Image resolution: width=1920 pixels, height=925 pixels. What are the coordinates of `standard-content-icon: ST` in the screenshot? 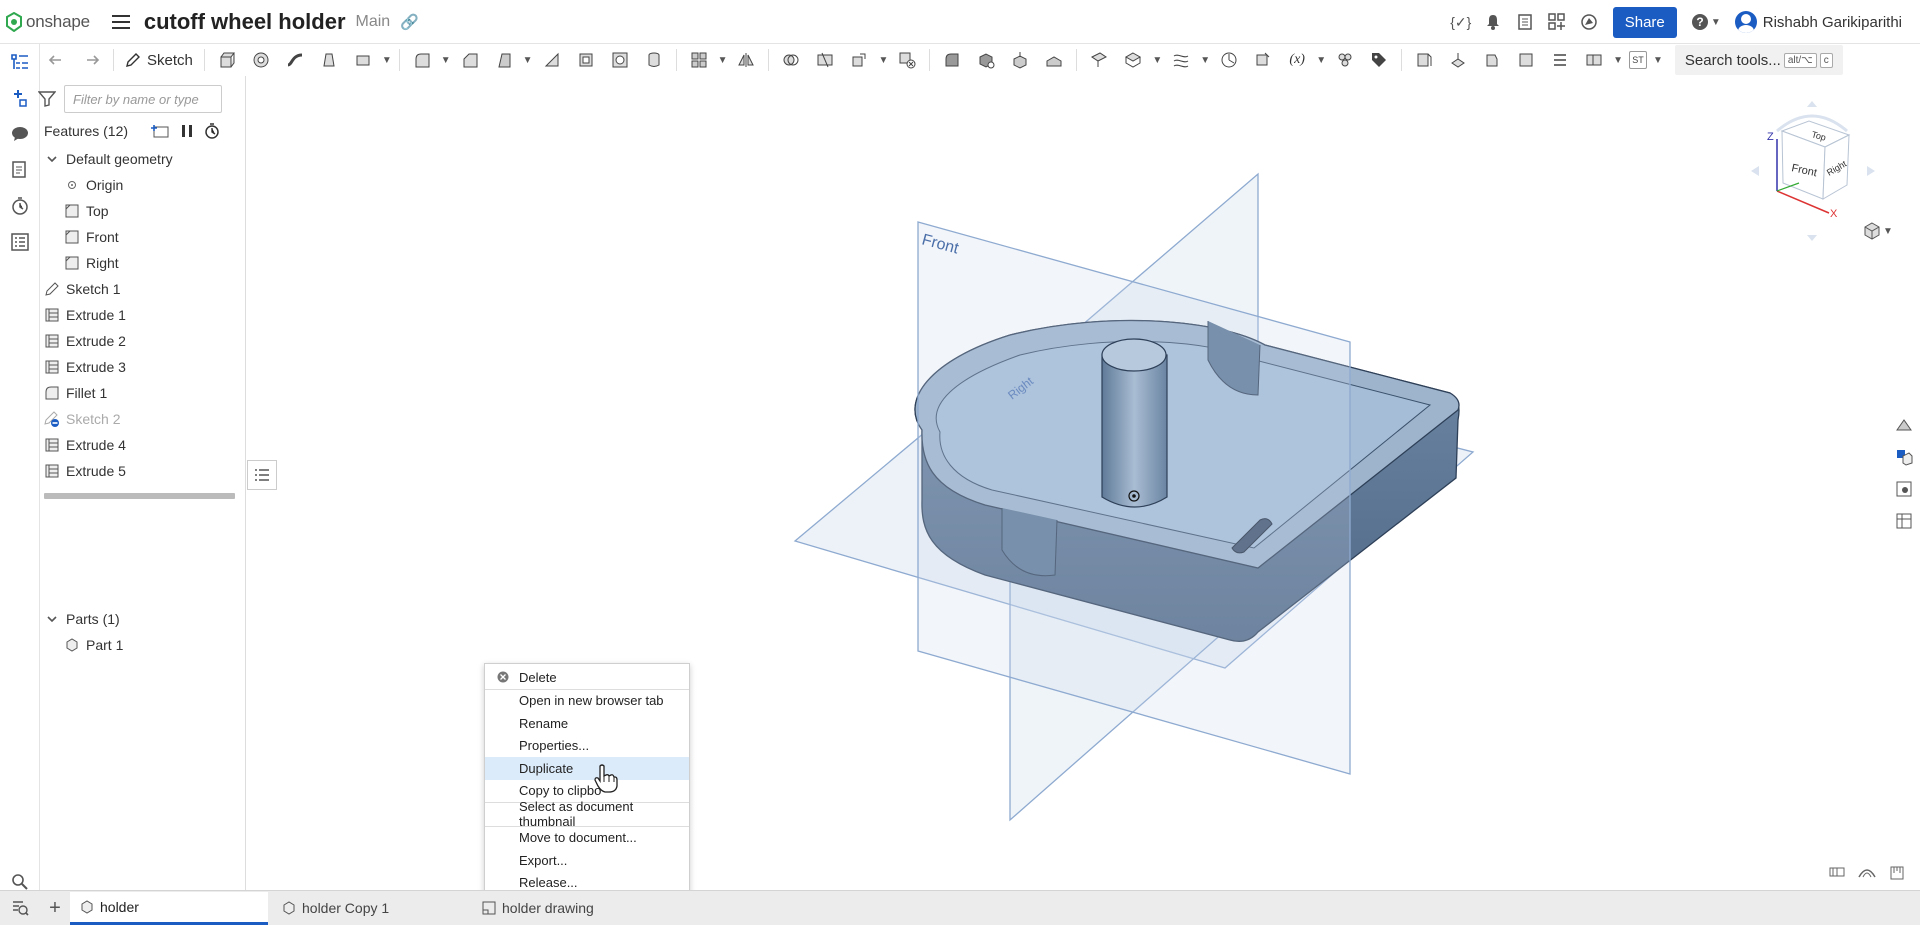 It's located at (1638, 60).